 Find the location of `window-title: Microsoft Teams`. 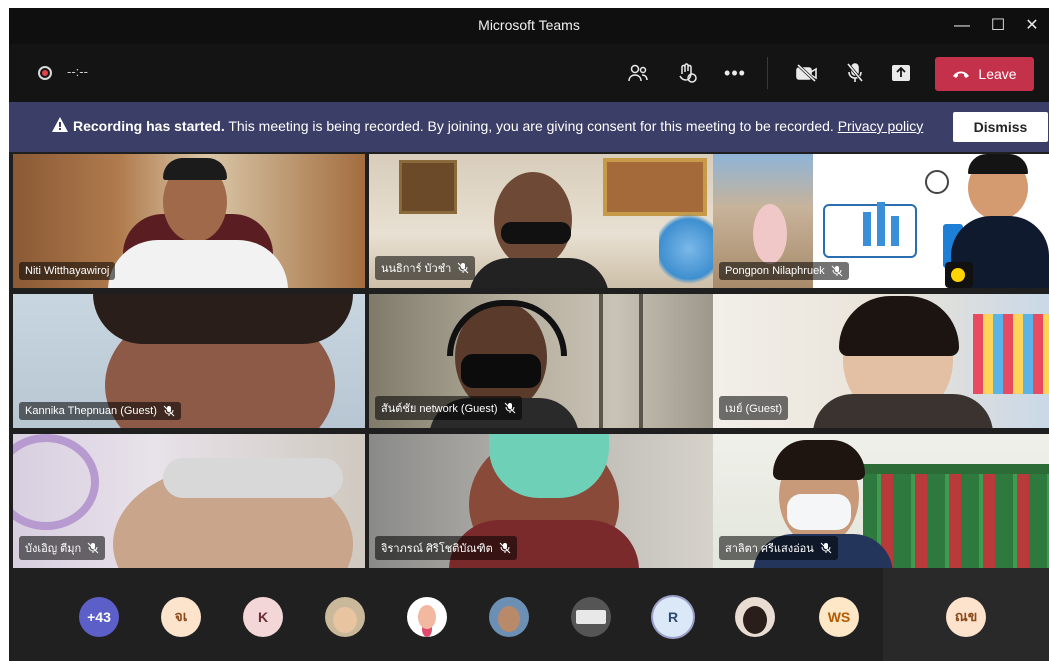

window-title: Microsoft Teams is located at coordinates (529, 25).